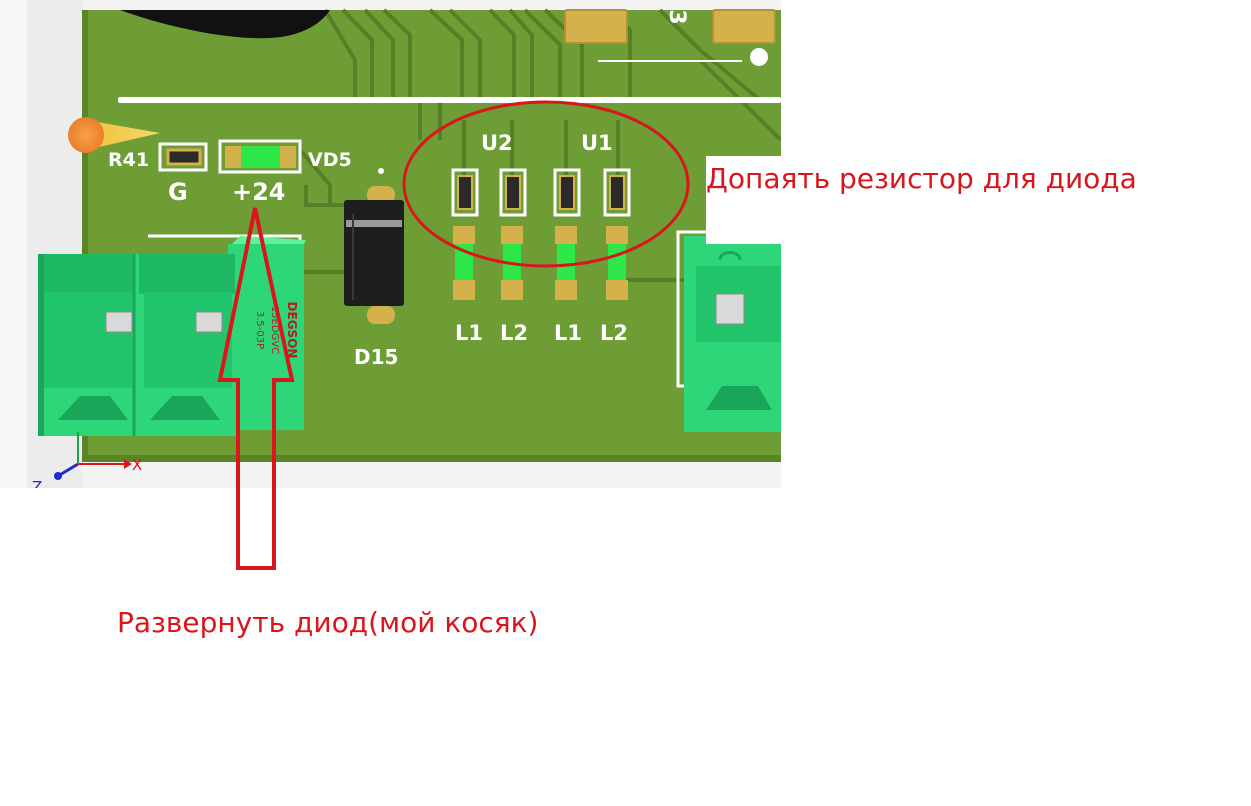  What do you see at coordinates (514, 333) in the screenshot?
I see `label-l2-left: L2` at bounding box center [514, 333].